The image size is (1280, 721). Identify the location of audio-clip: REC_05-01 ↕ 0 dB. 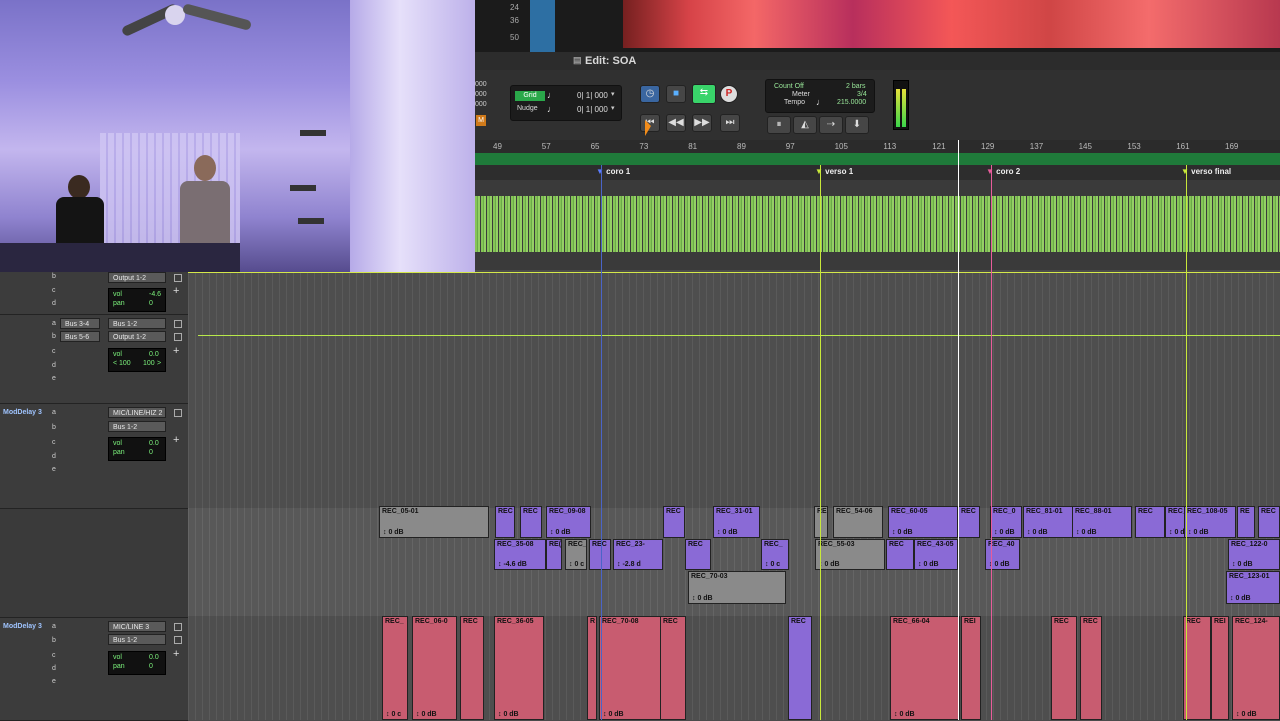
(434, 522).